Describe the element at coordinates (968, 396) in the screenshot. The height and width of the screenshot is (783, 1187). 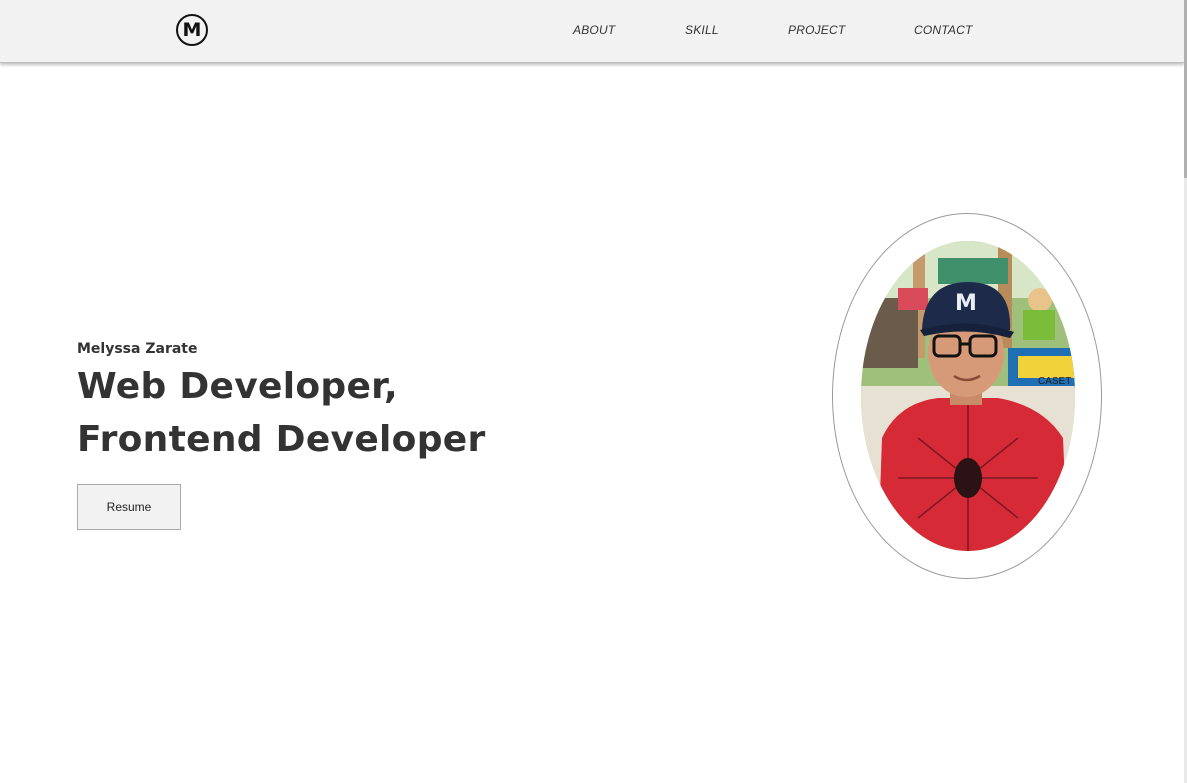
I see `profile-photo: CASET M` at that location.